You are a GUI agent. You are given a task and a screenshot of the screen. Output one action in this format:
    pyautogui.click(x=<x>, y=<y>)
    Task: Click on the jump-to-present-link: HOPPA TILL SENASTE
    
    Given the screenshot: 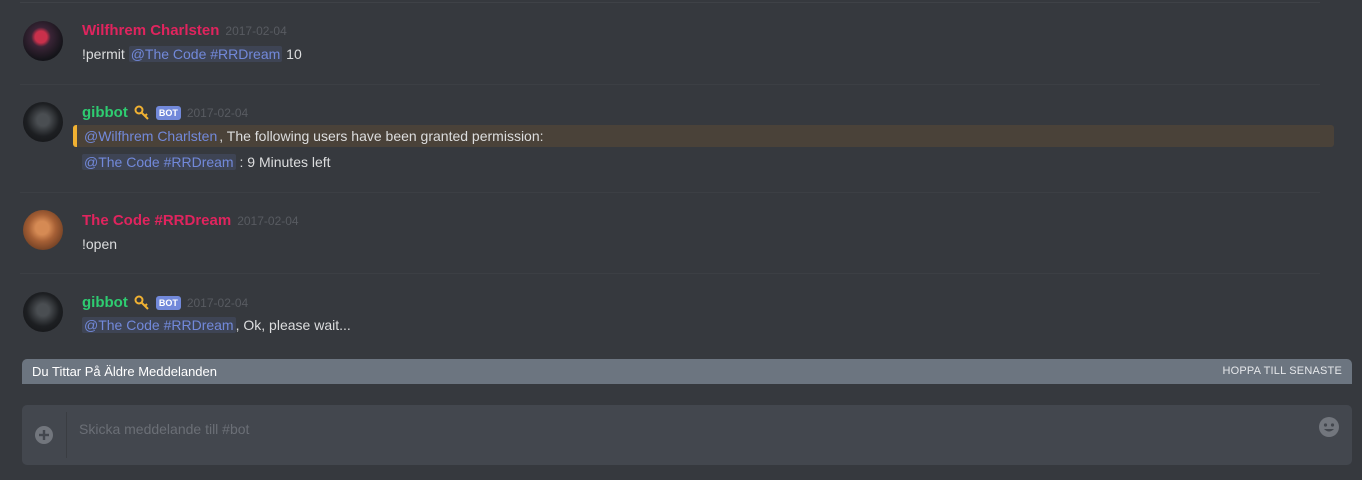 What is the action you would take?
    pyautogui.click(x=1282, y=371)
    